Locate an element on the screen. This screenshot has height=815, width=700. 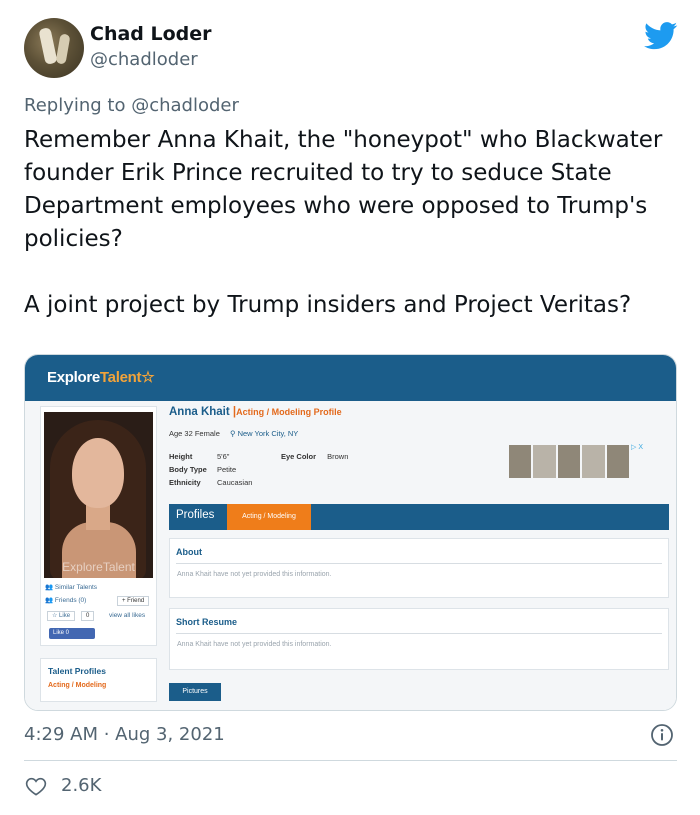
about-title: About is located at coordinates (189, 552).